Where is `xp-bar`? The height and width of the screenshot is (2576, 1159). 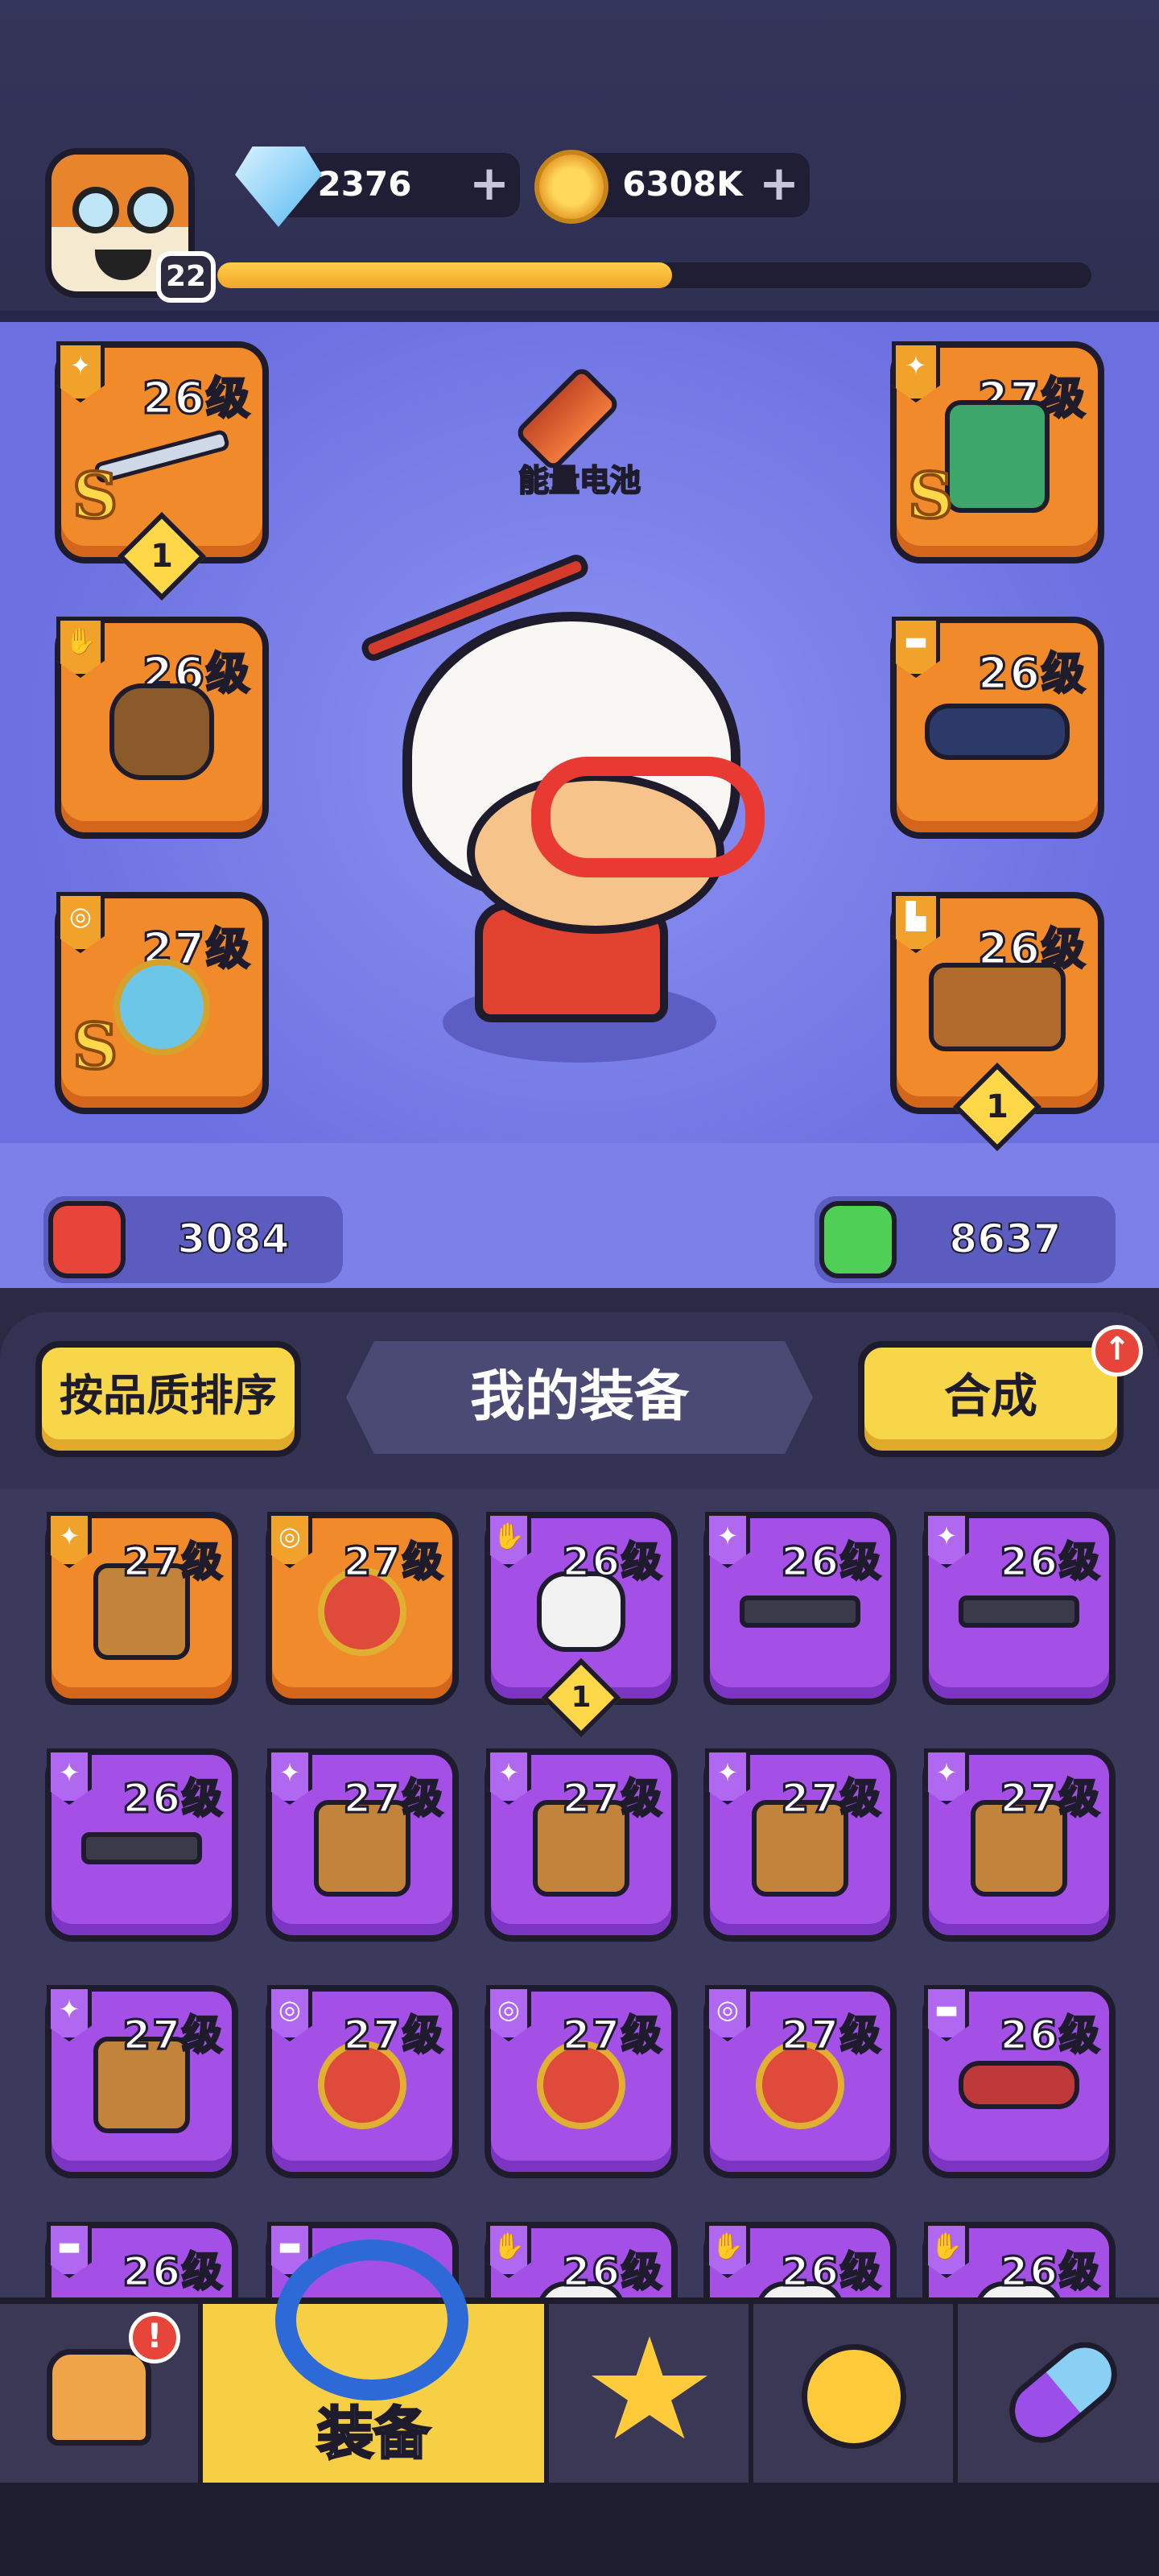
xp-bar is located at coordinates (654, 275).